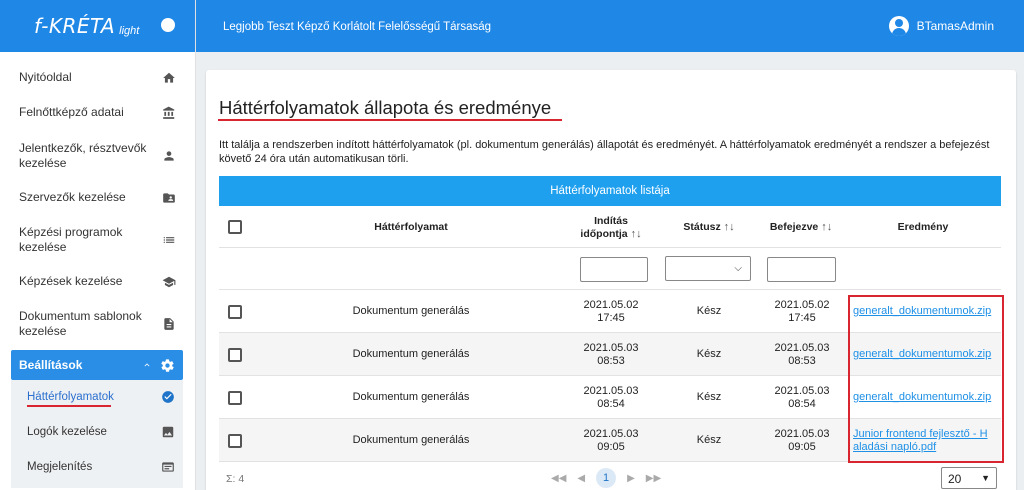  I want to click on sidebar-item-home: Nyitóoldal, so click(98, 77).